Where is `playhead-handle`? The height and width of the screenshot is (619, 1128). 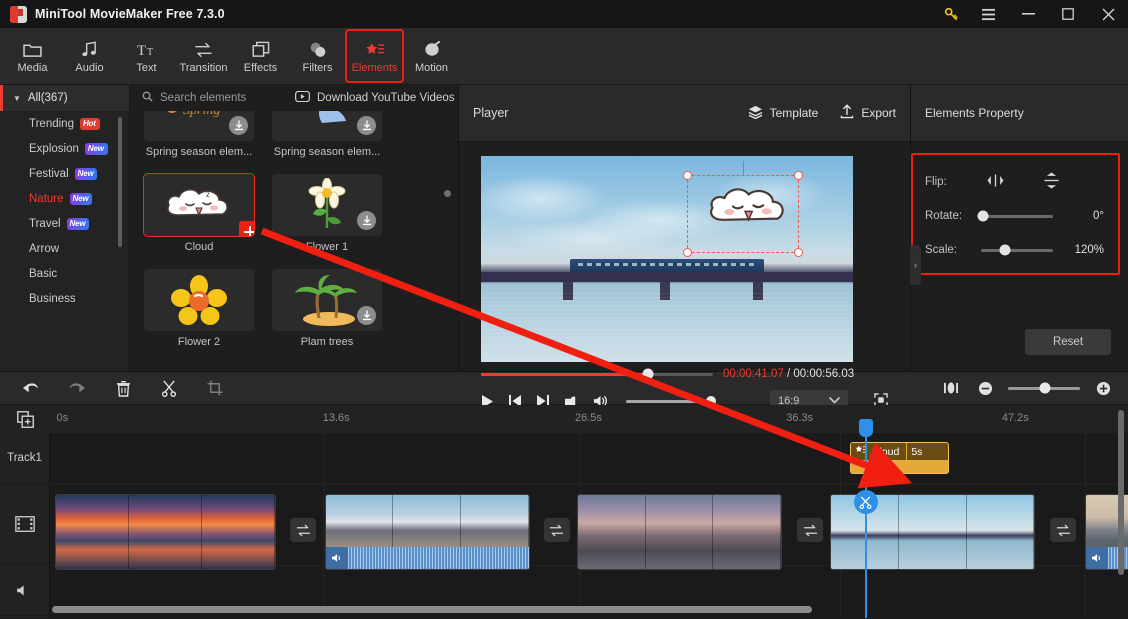 playhead-handle is located at coordinates (865, 428).